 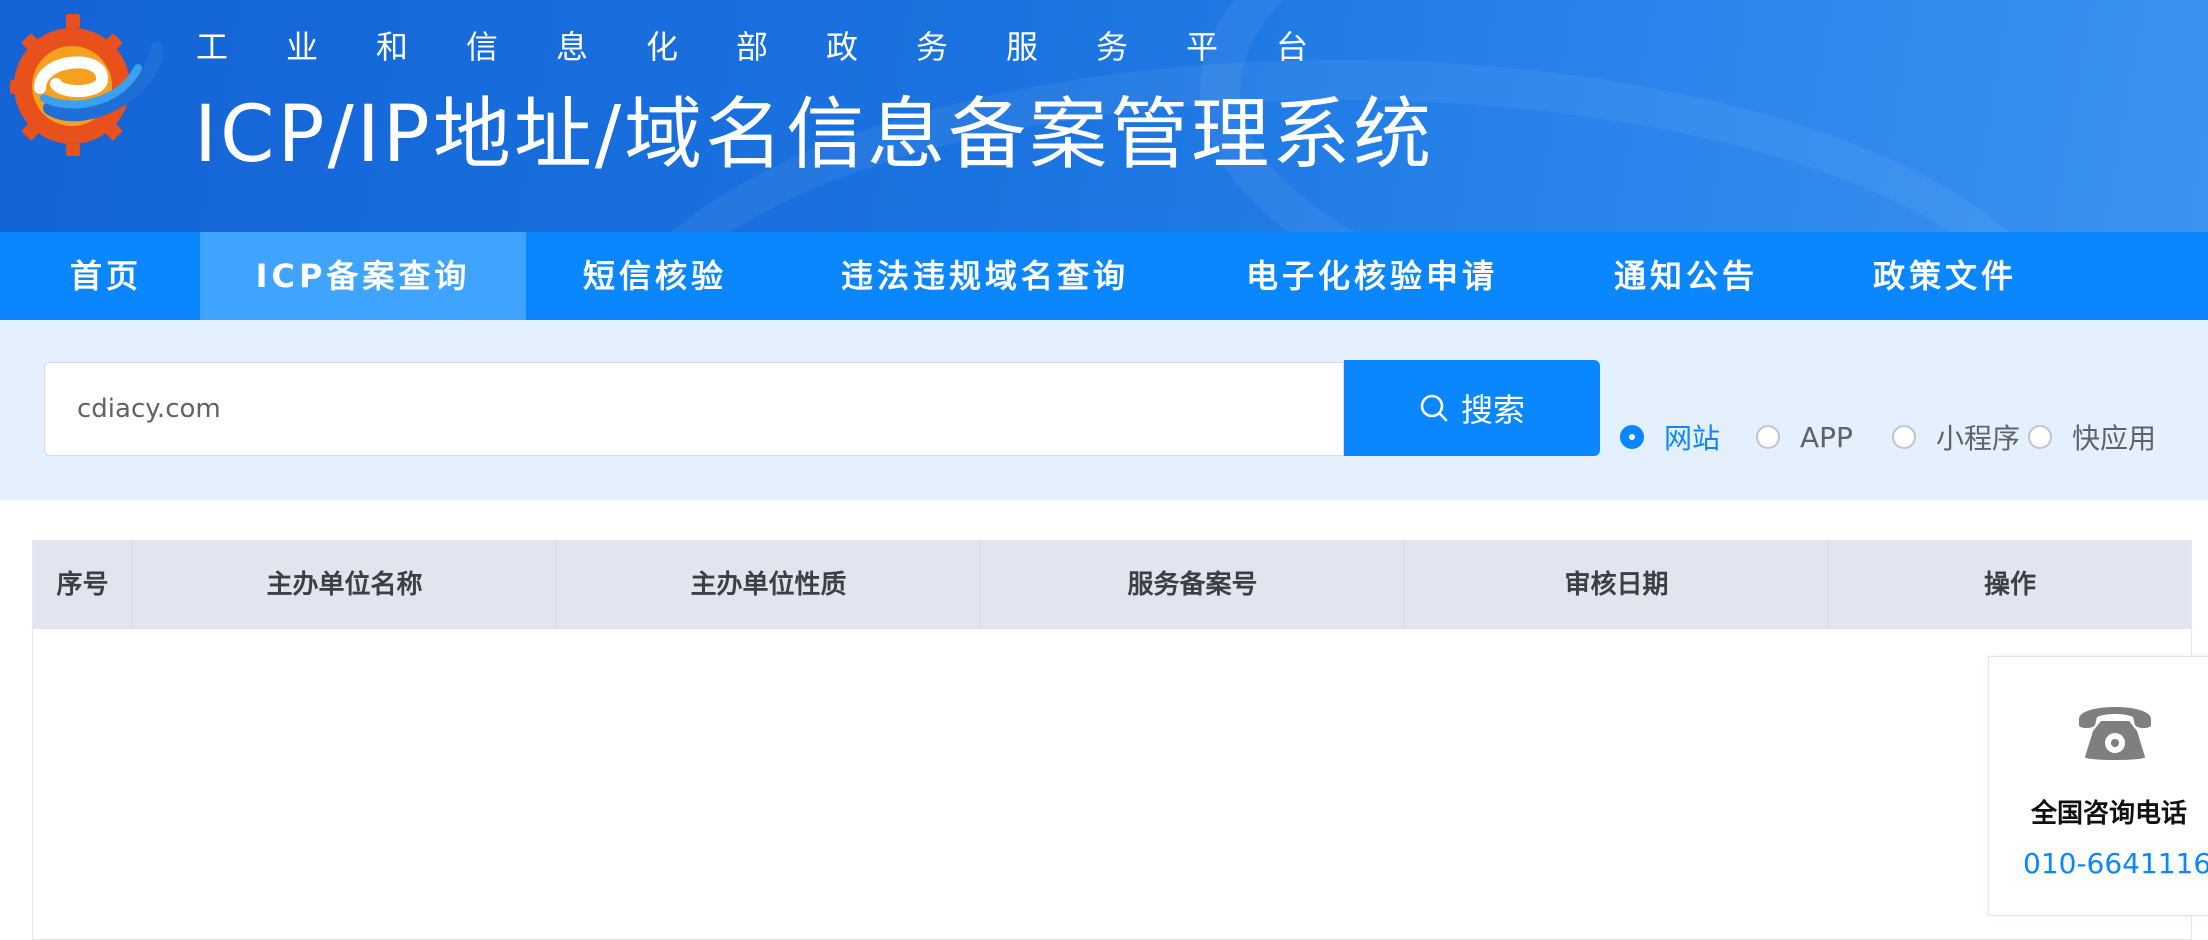 I want to click on search-input, so click(x=694, y=409).